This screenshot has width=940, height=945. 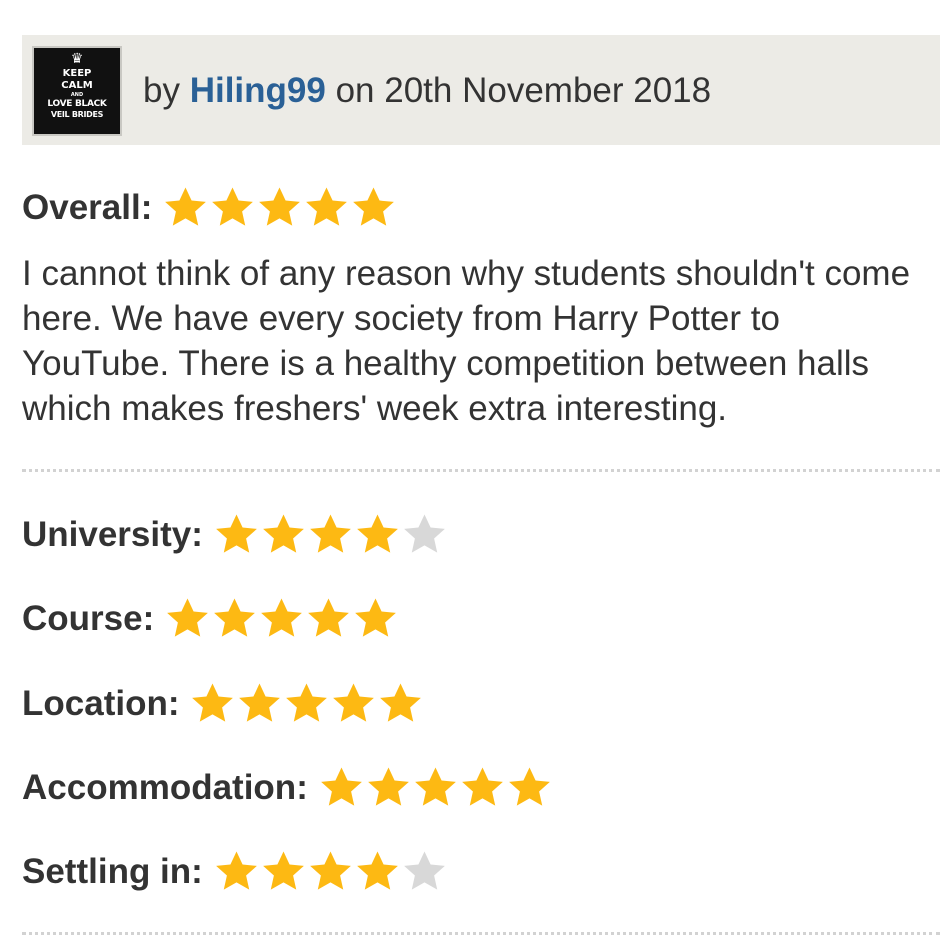 What do you see at coordinates (88, 618) in the screenshot?
I see `rating-label: Course:` at bounding box center [88, 618].